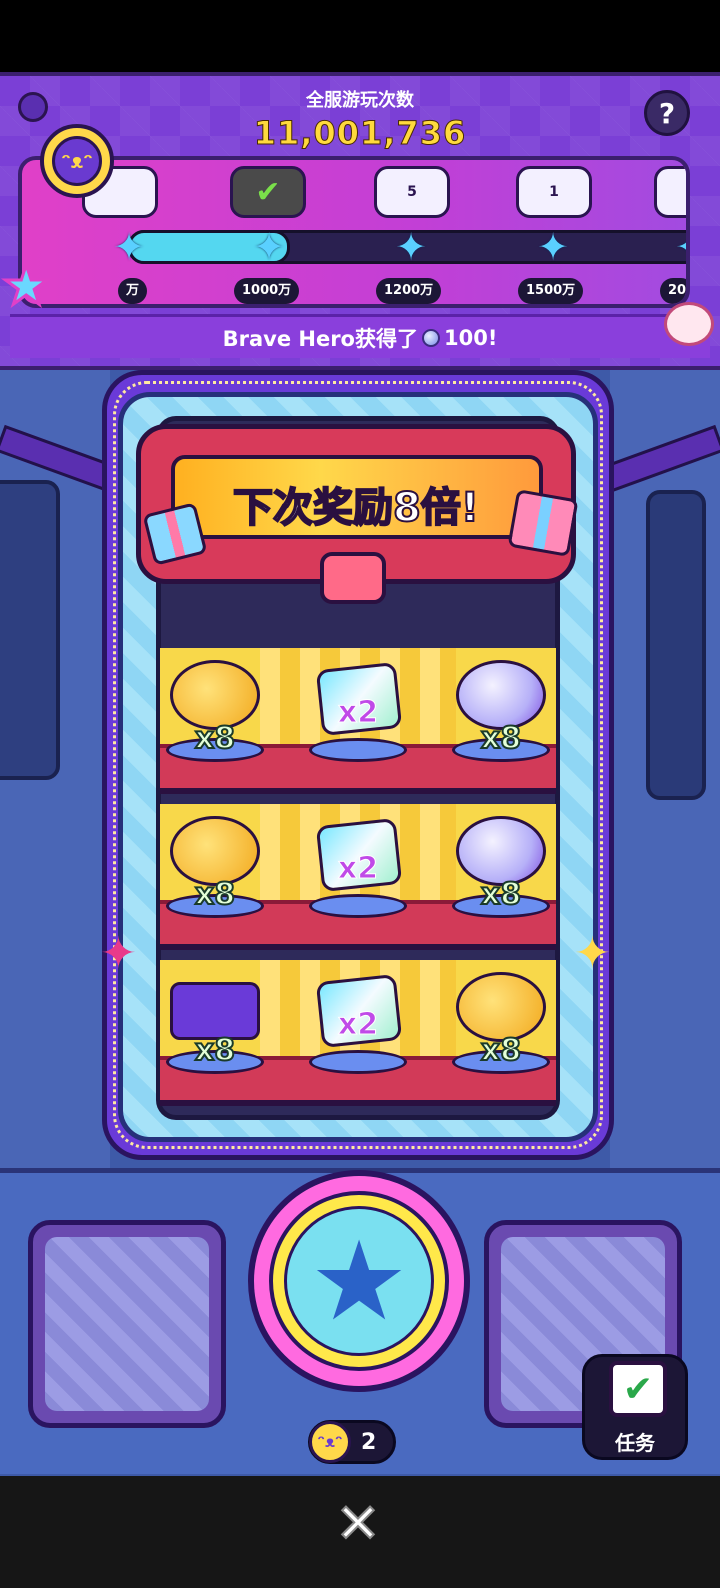  What do you see at coordinates (352, 1442) in the screenshot?
I see `token-counter: ᵔᴥᵔ 2` at bounding box center [352, 1442].